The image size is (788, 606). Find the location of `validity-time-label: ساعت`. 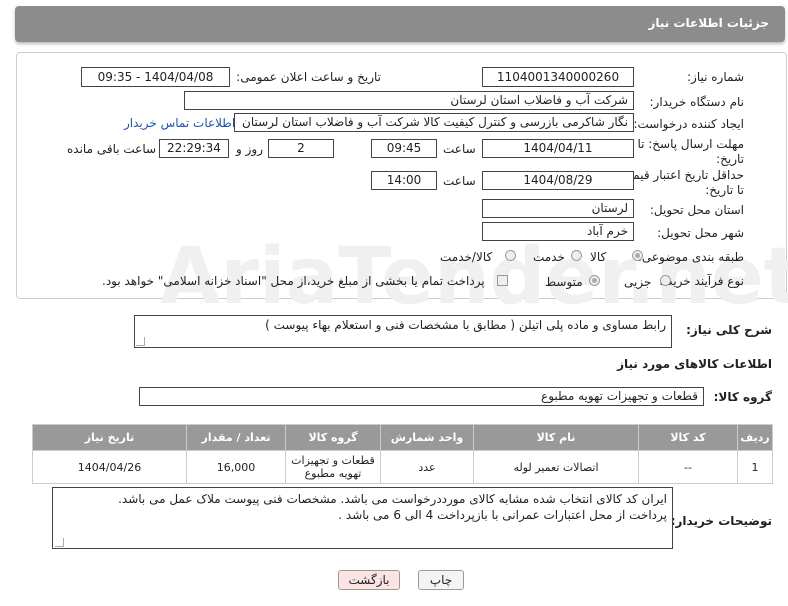

validity-time-label: ساعت is located at coordinates (459, 181).